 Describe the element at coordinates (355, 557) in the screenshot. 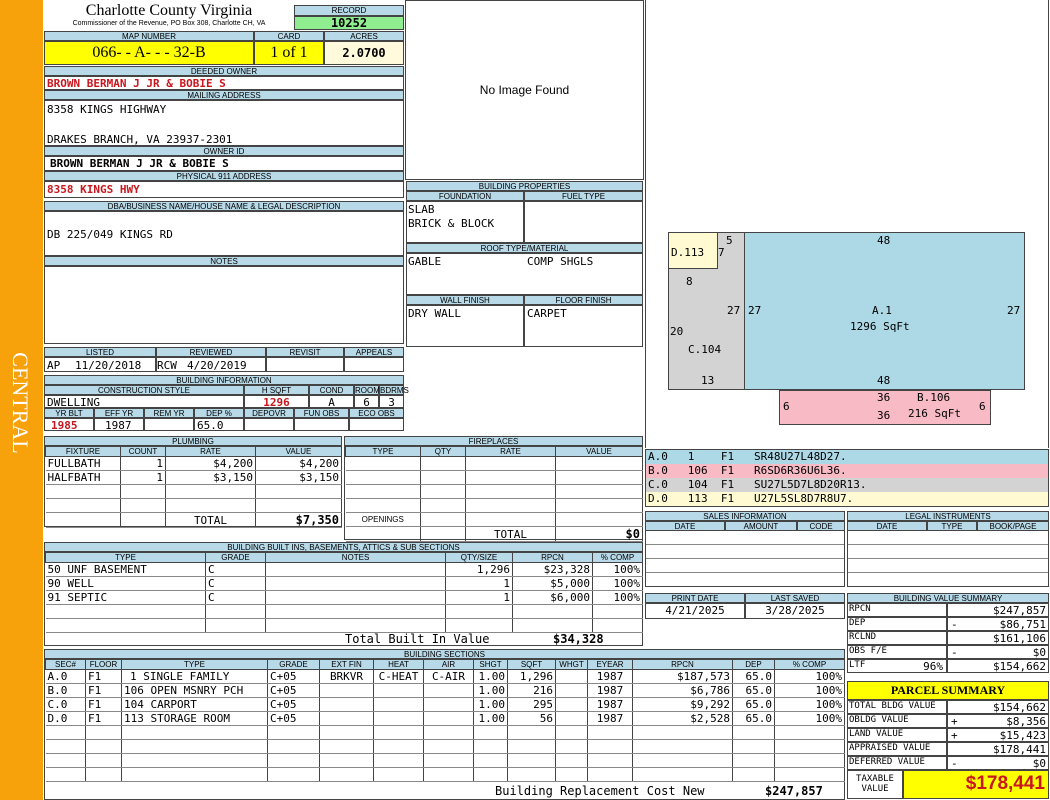

I see `bi-notes-col: NOTES` at that location.